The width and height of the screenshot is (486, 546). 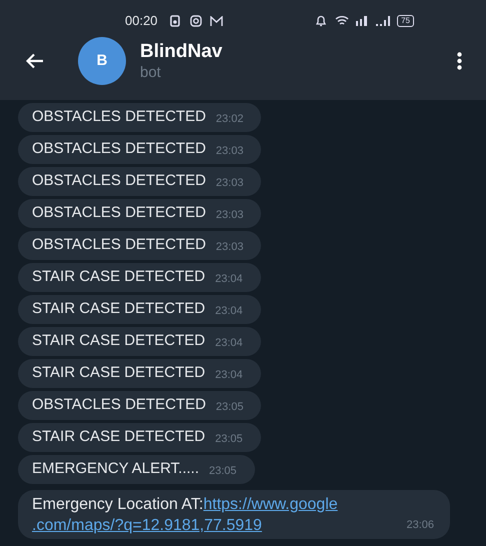 What do you see at coordinates (362, 21) in the screenshot?
I see `signal-icon` at bounding box center [362, 21].